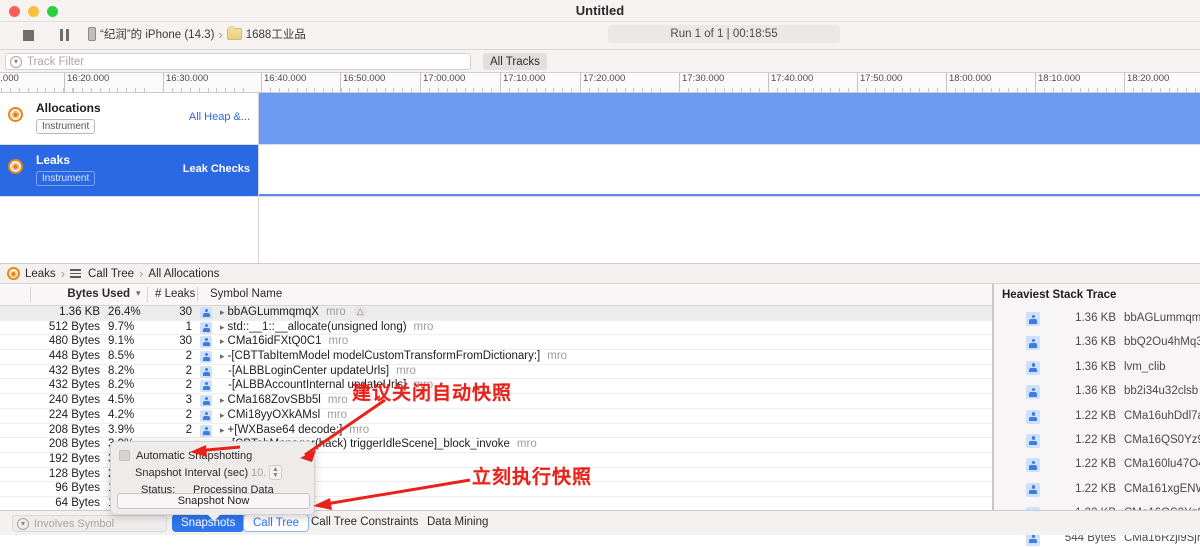 Image resolution: width=1200 pixels, height=547 pixels. What do you see at coordinates (1097, 418) in the screenshot?
I see `stack-trace-row: 1.22 KB CMa16uhDdl7aSM` at bounding box center [1097, 418].